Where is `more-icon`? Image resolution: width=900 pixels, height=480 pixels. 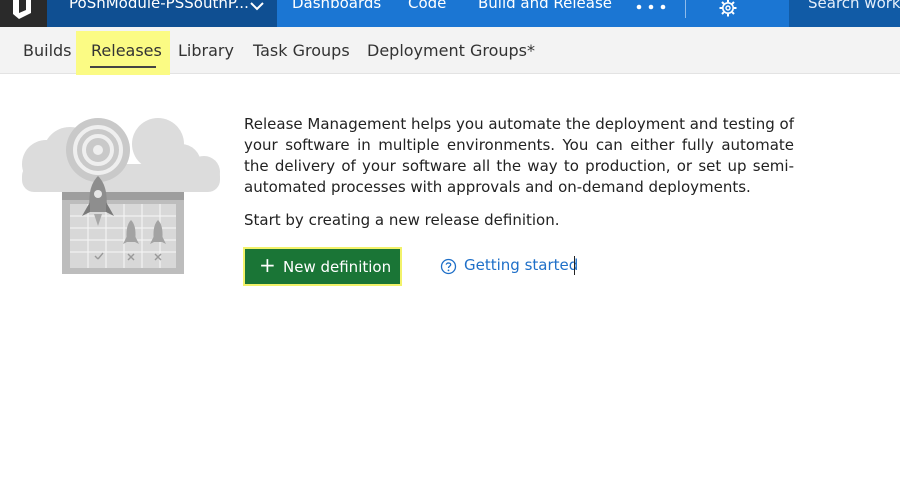
more-icon is located at coordinates (651, 7).